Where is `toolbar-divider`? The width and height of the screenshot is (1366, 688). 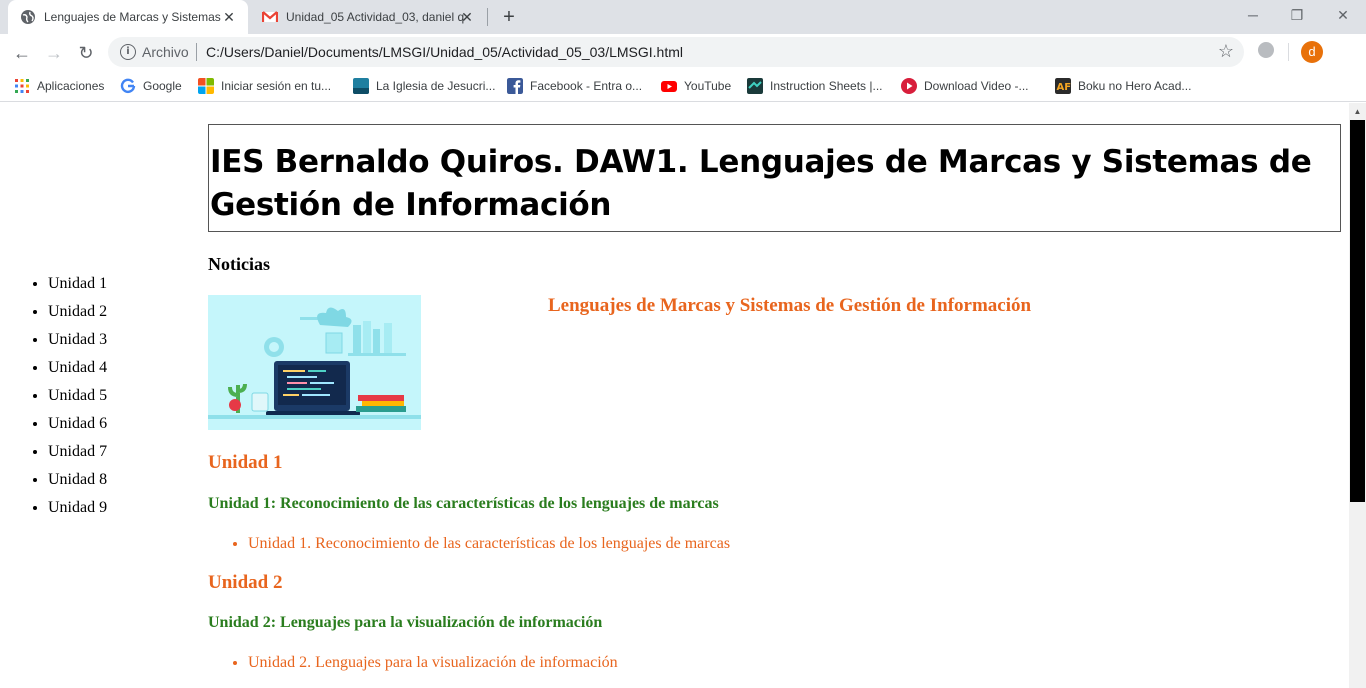
toolbar-divider is located at coordinates (1288, 52).